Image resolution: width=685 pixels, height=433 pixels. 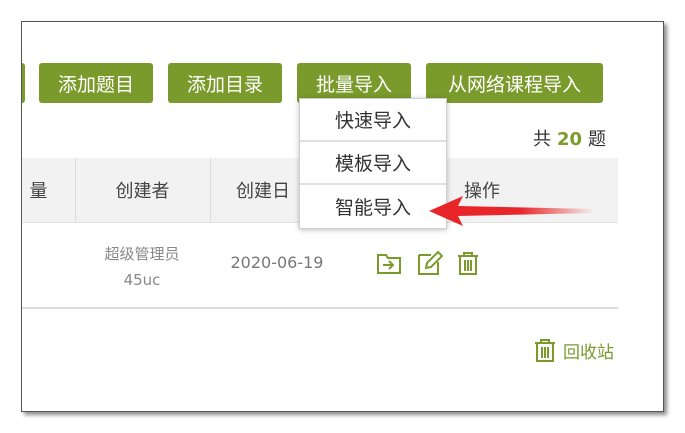 I want to click on import-from-course-button: 从网络课程导入, so click(x=514, y=83).